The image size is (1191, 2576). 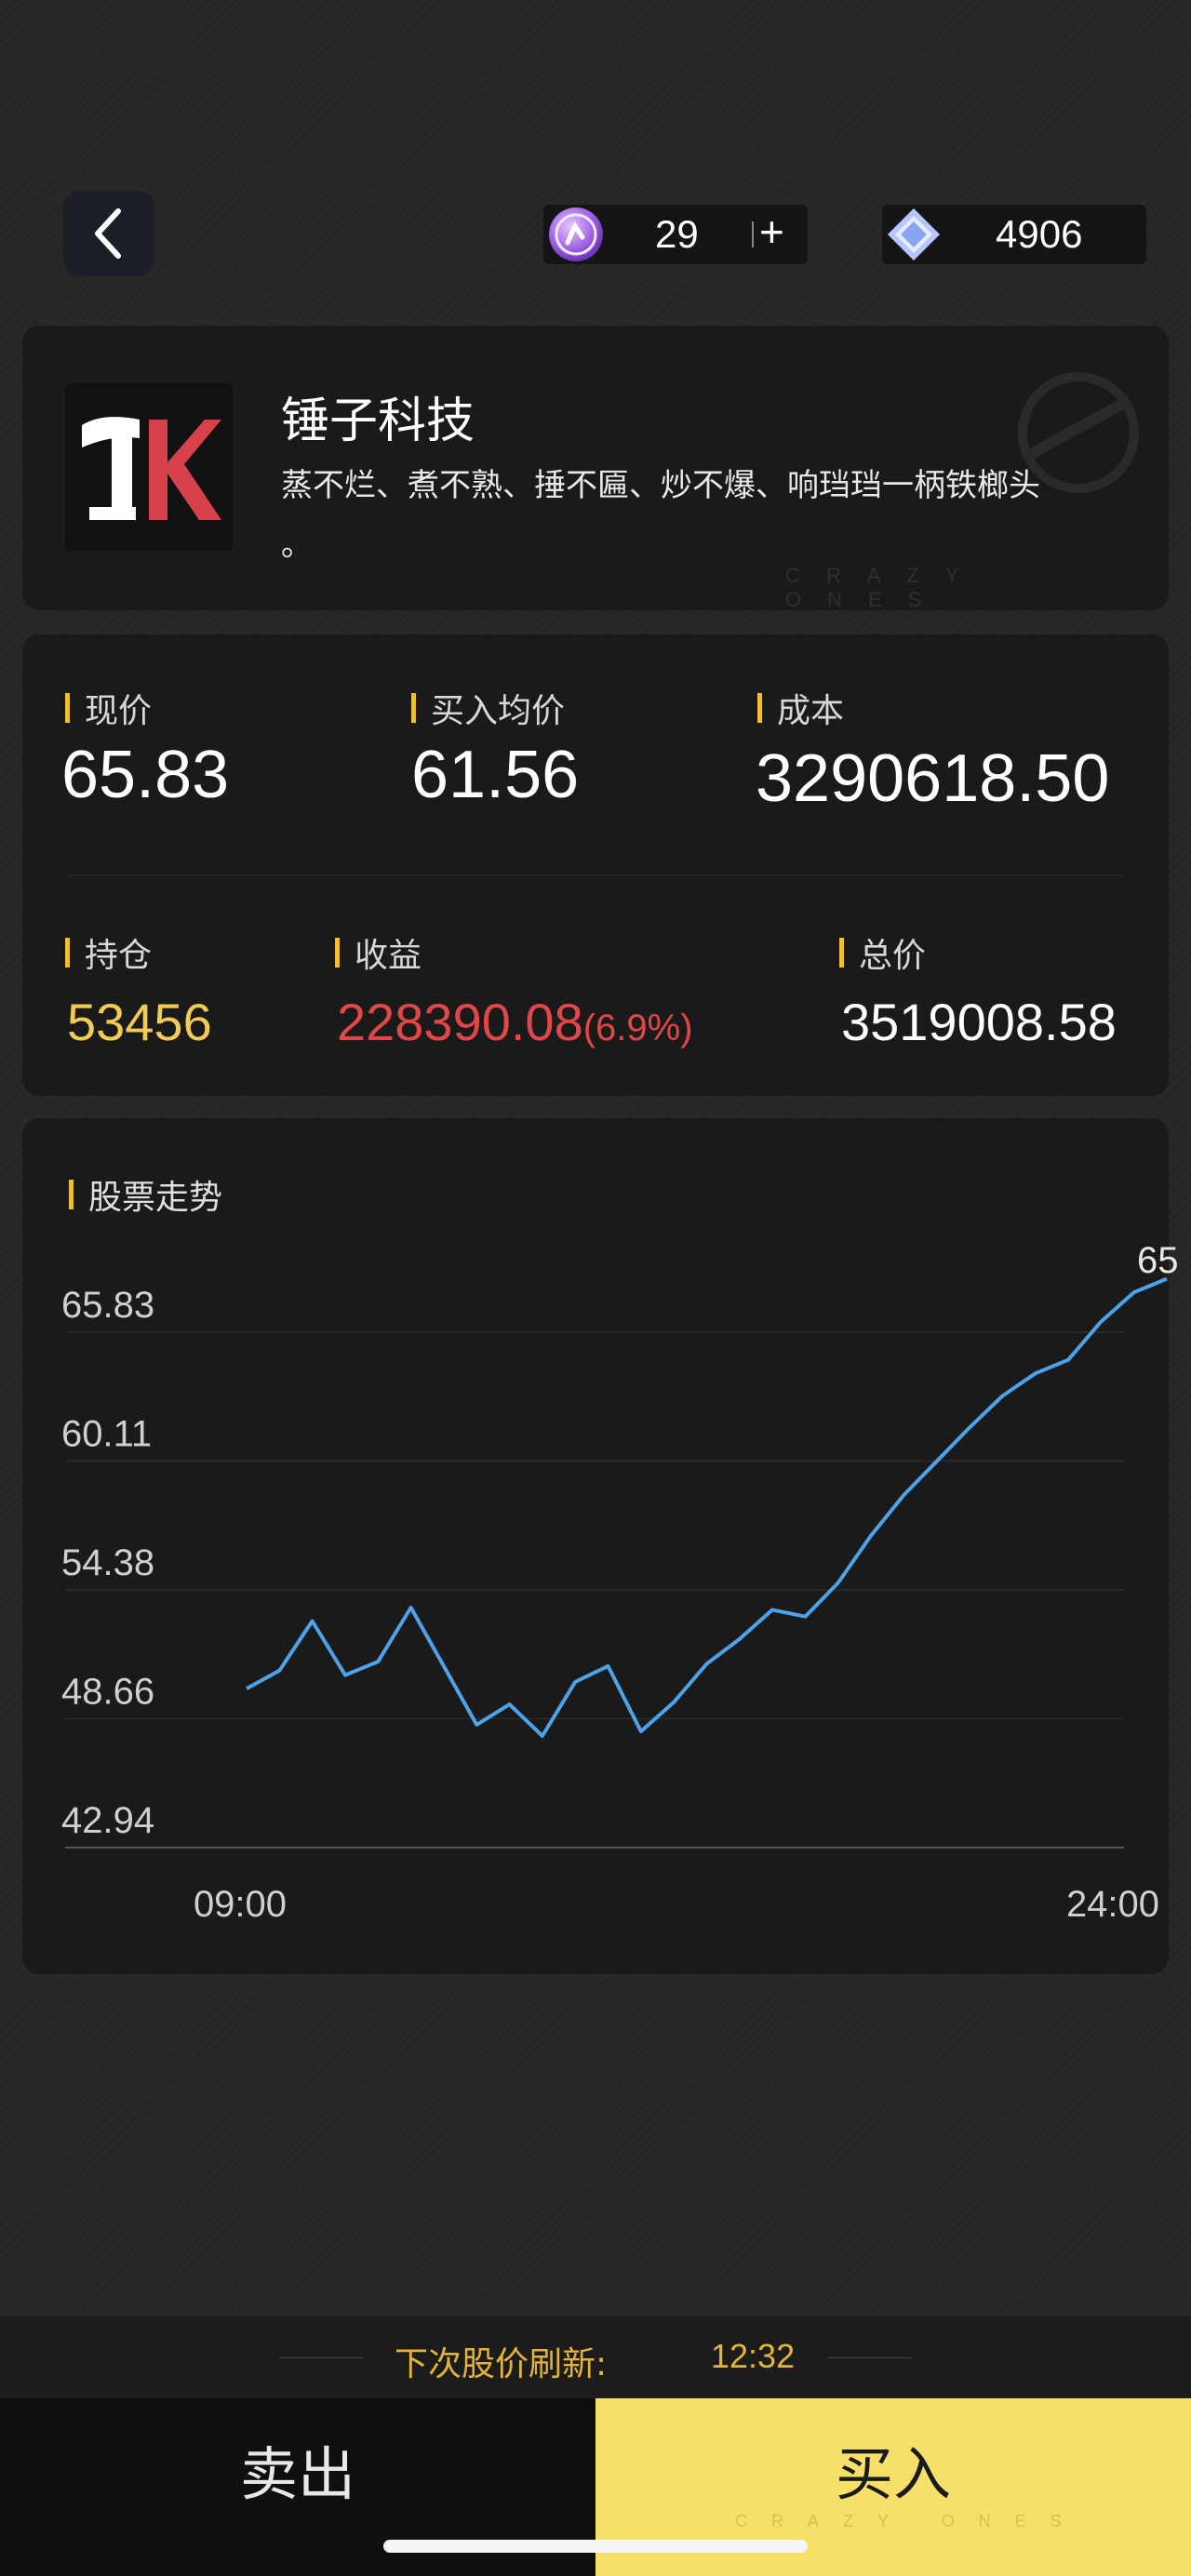 What do you see at coordinates (107, 1820) in the screenshot?
I see `y-tick-label: 42.94` at bounding box center [107, 1820].